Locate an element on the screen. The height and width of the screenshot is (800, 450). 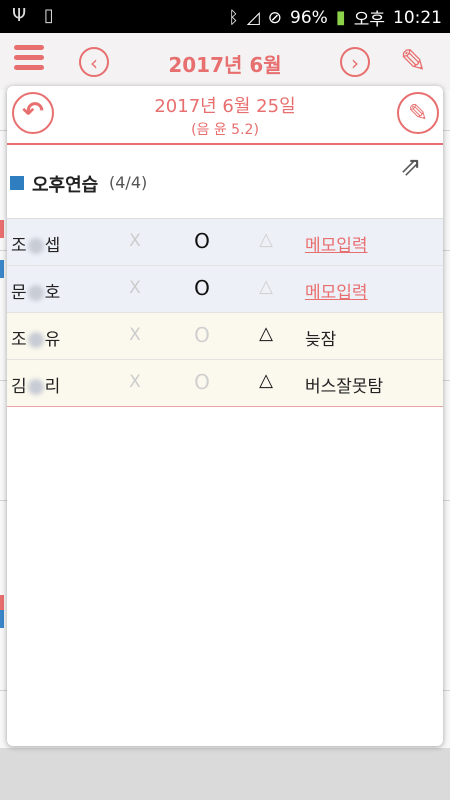
group-name: 오후연습 is located at coordinates (65, 185).